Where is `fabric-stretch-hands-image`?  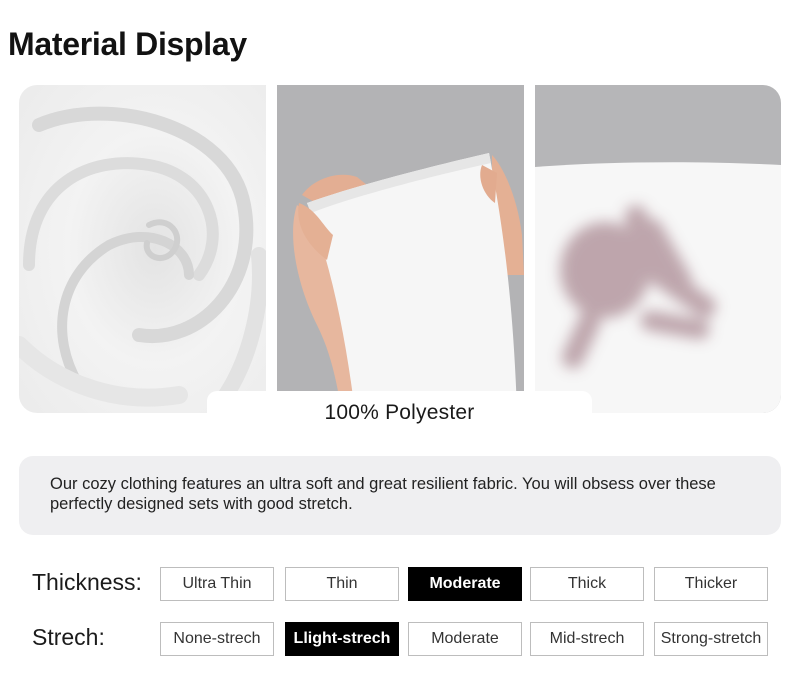
fabric-stretch-hands-image is located at coordinates (400, 249).